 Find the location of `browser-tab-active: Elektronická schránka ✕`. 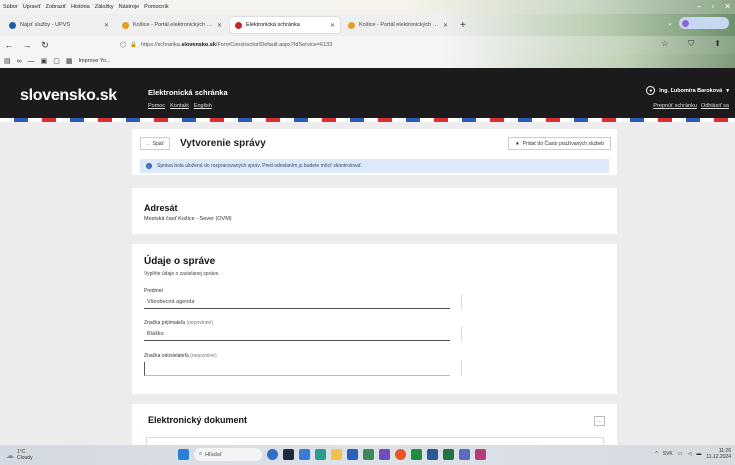

browser-tab-active: Elektronická schránka ✕ is located at coordinates (285, 25).